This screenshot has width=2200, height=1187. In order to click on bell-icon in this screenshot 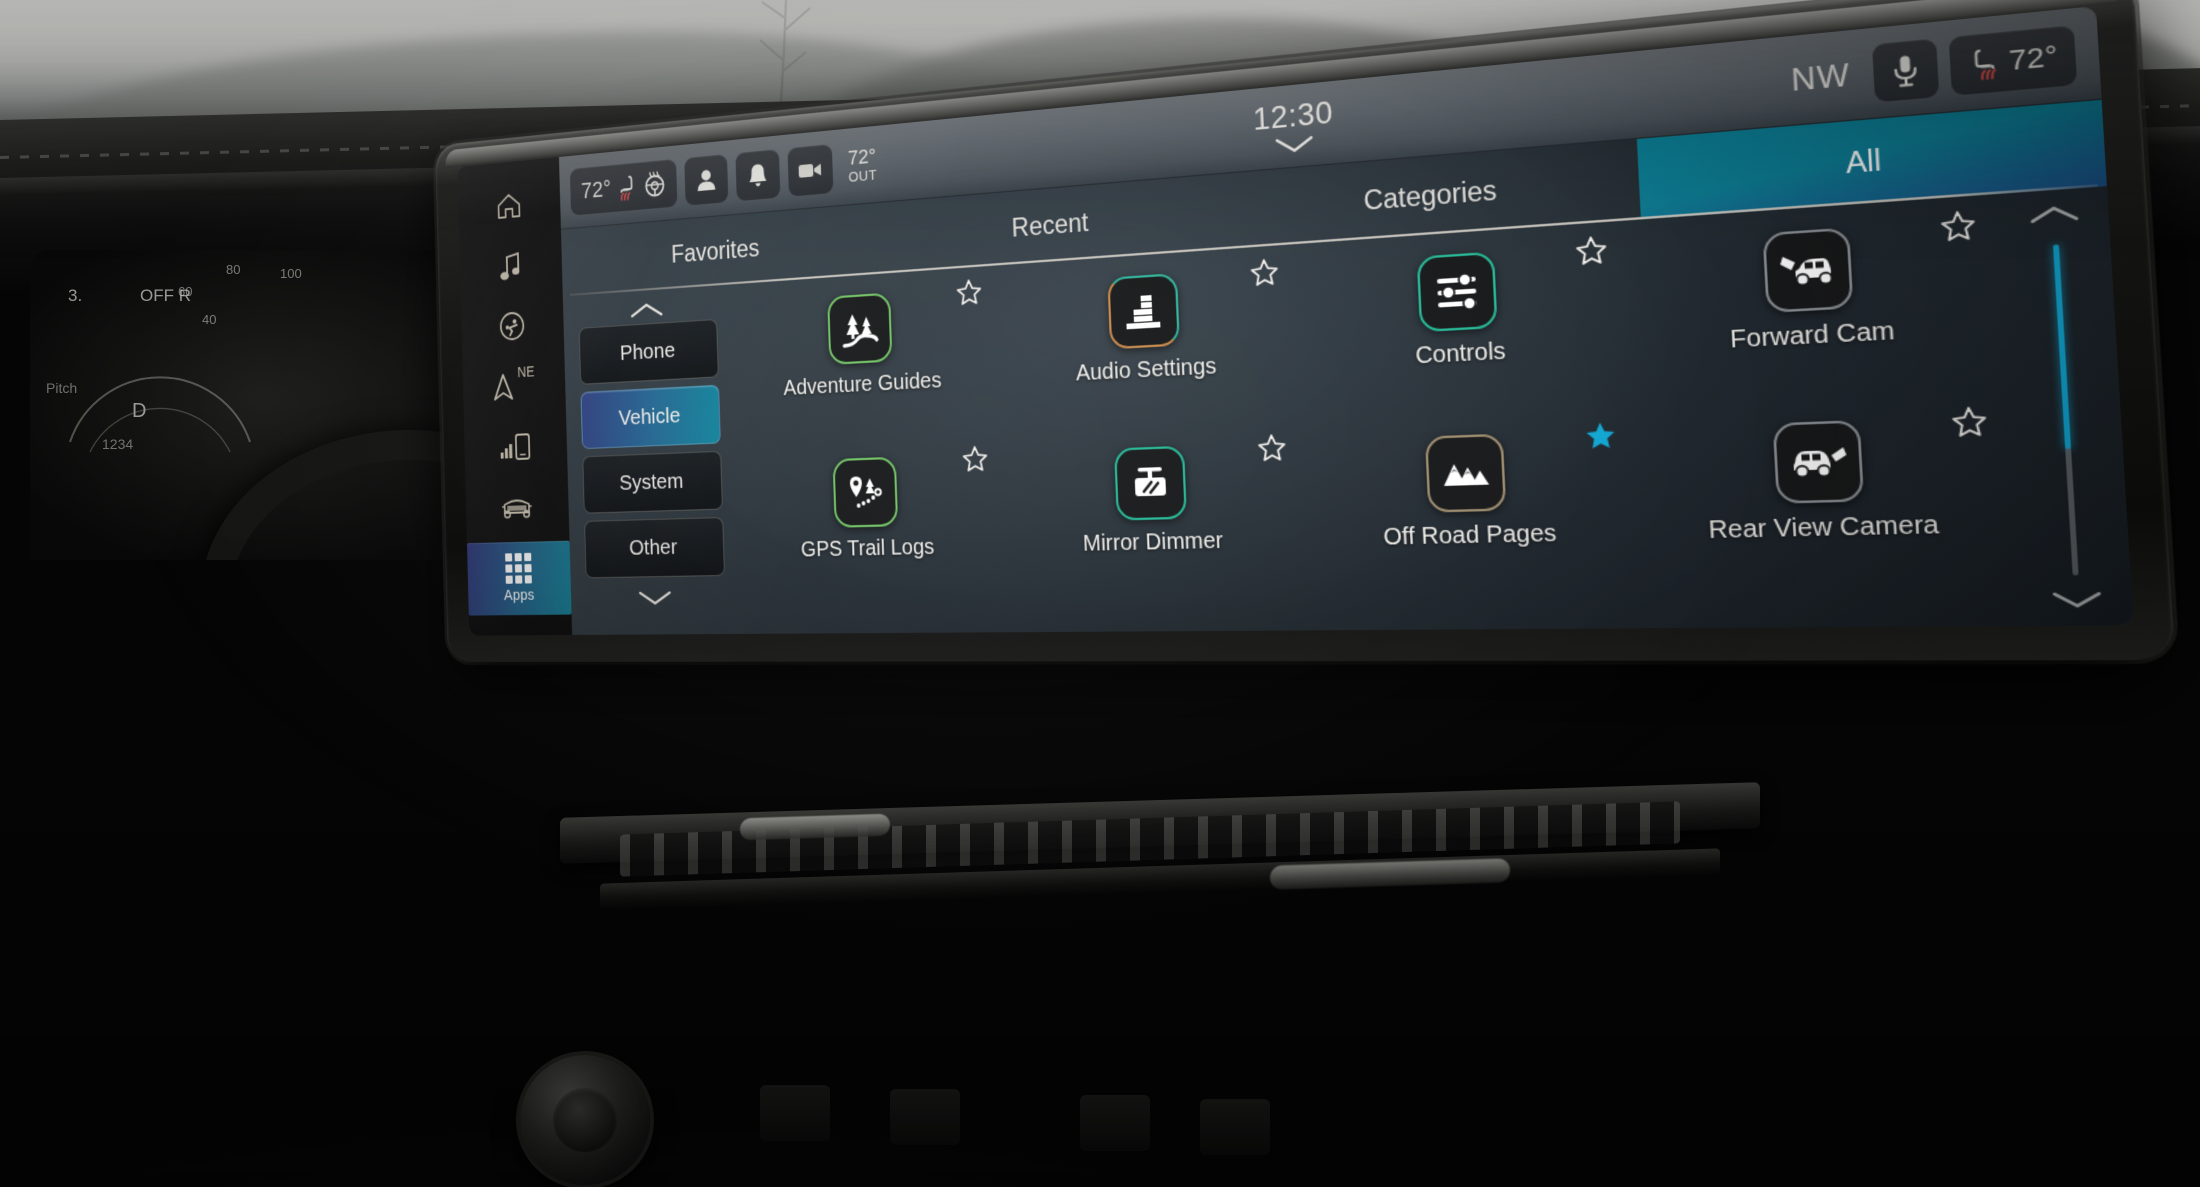, I will do `click(757, 175)`.